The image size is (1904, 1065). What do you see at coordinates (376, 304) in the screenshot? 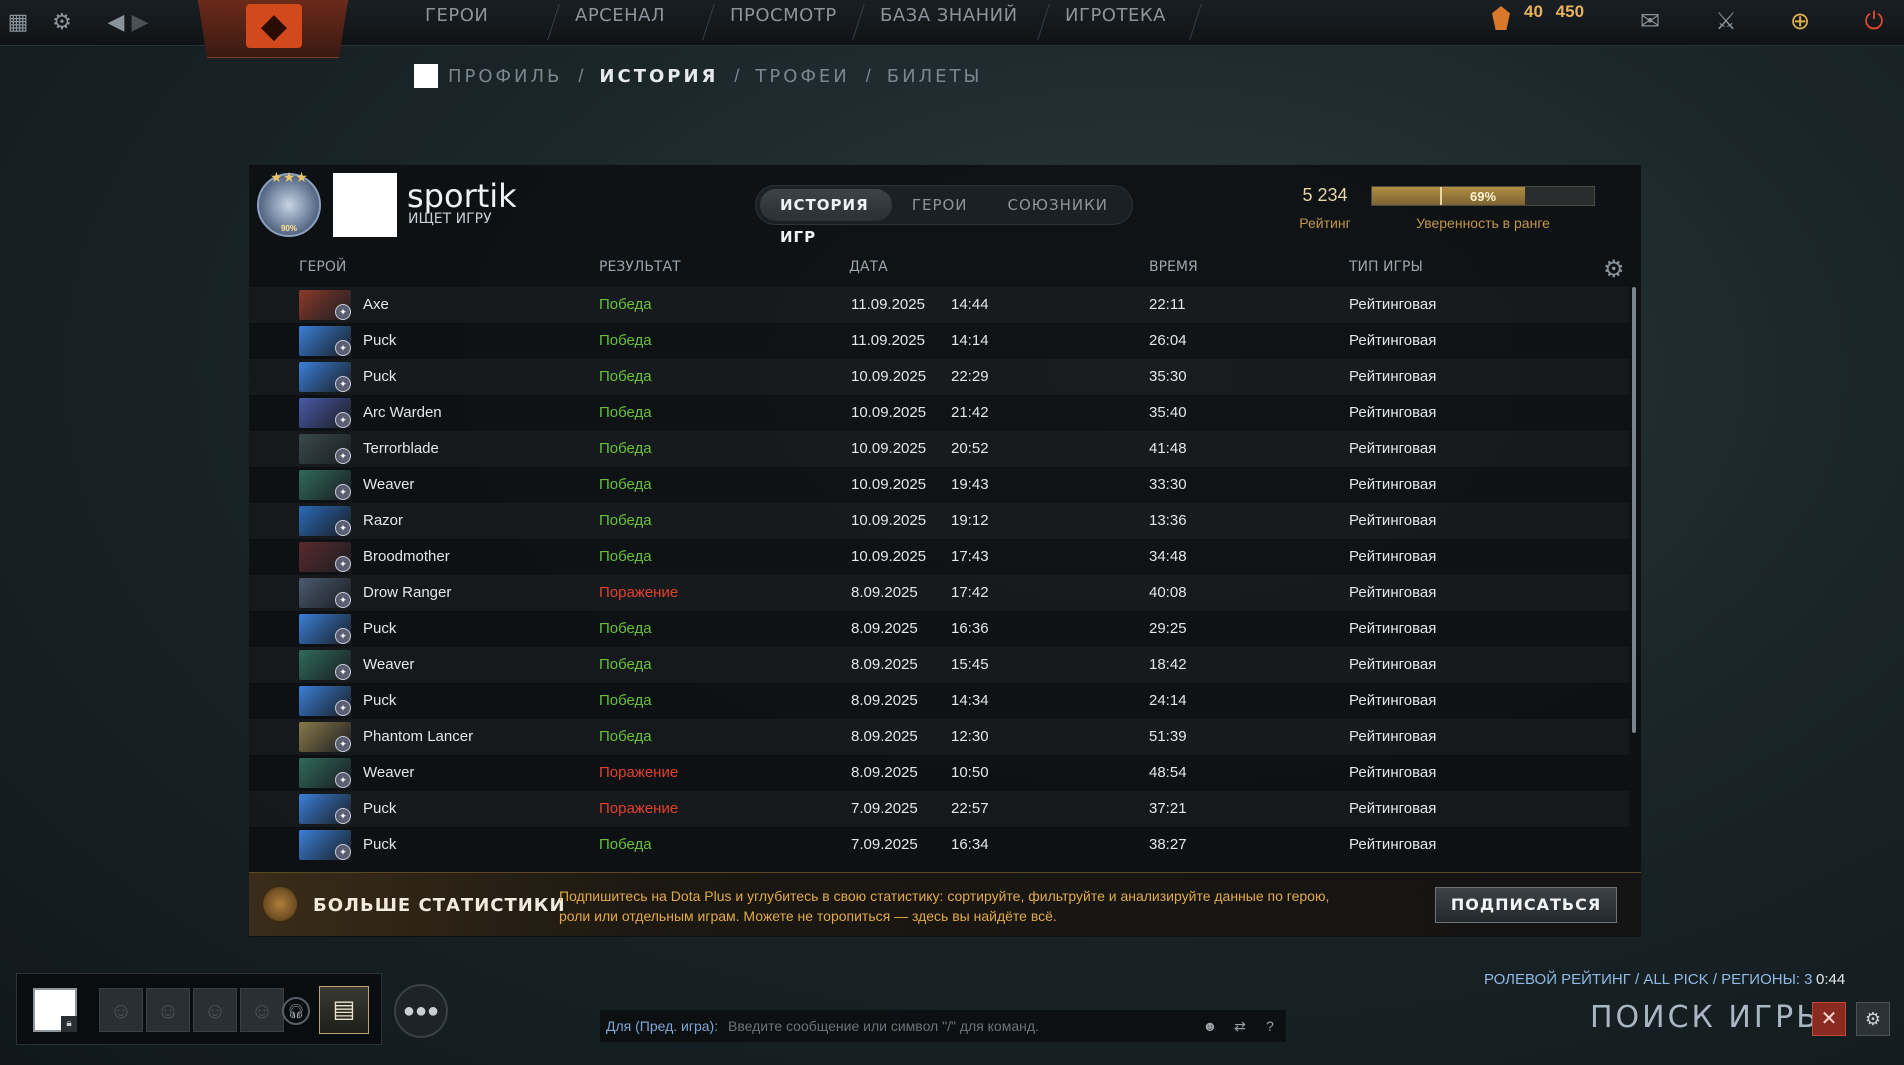
I see `hero-name: Axe` at bounding box center [376, 304].